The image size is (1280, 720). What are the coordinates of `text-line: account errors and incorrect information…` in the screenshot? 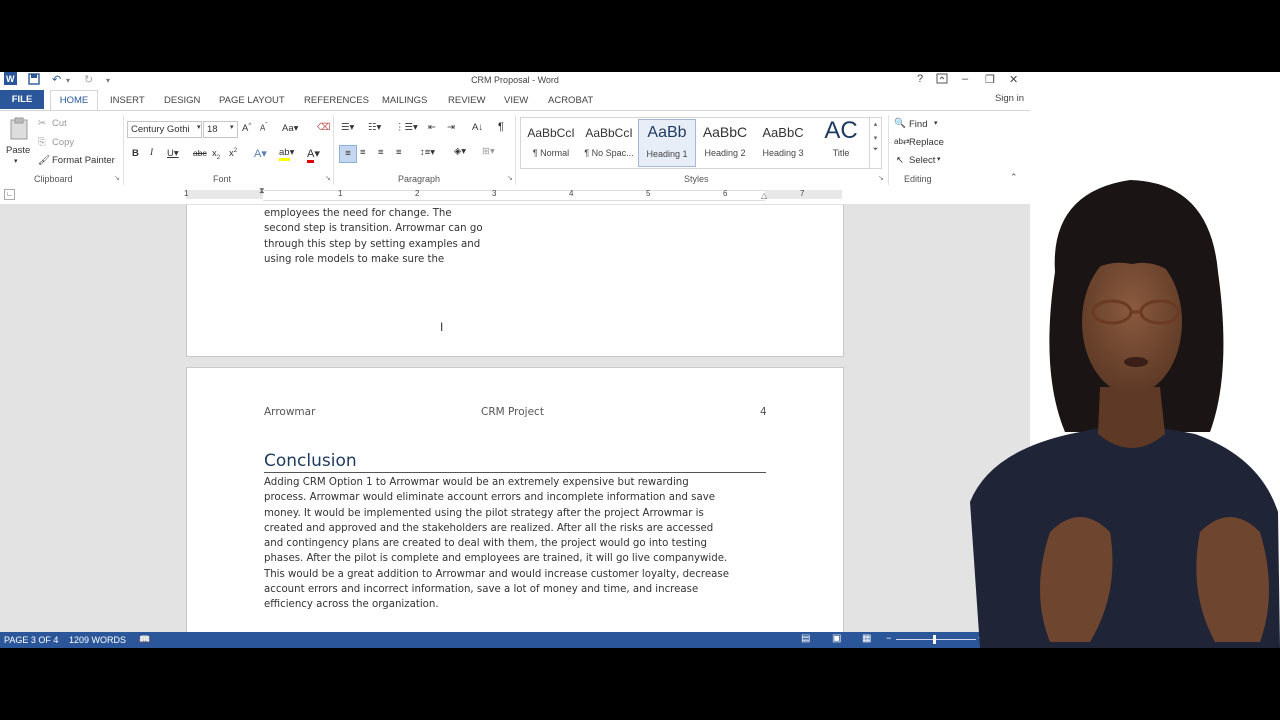 It's located at (481, 590).